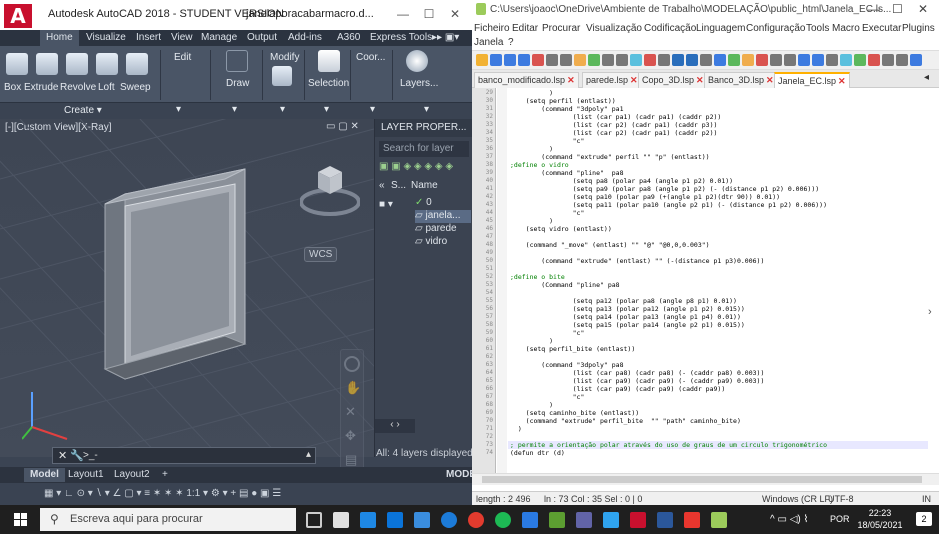  Describe the element at coordinates (262, 37) in the screenshot. I see `tab-output: Output` at that location.